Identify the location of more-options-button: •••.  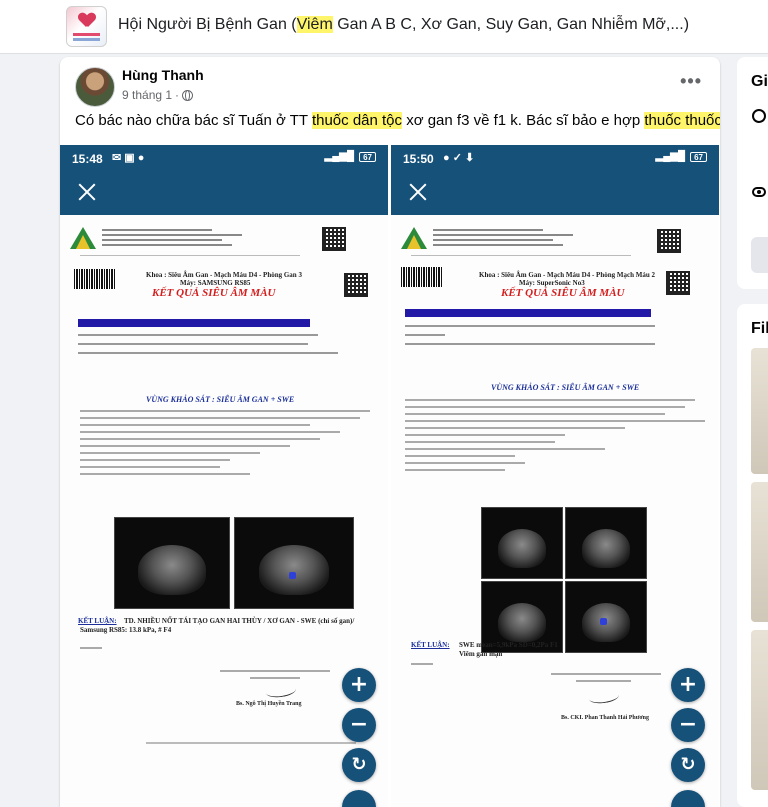
(691, 81).